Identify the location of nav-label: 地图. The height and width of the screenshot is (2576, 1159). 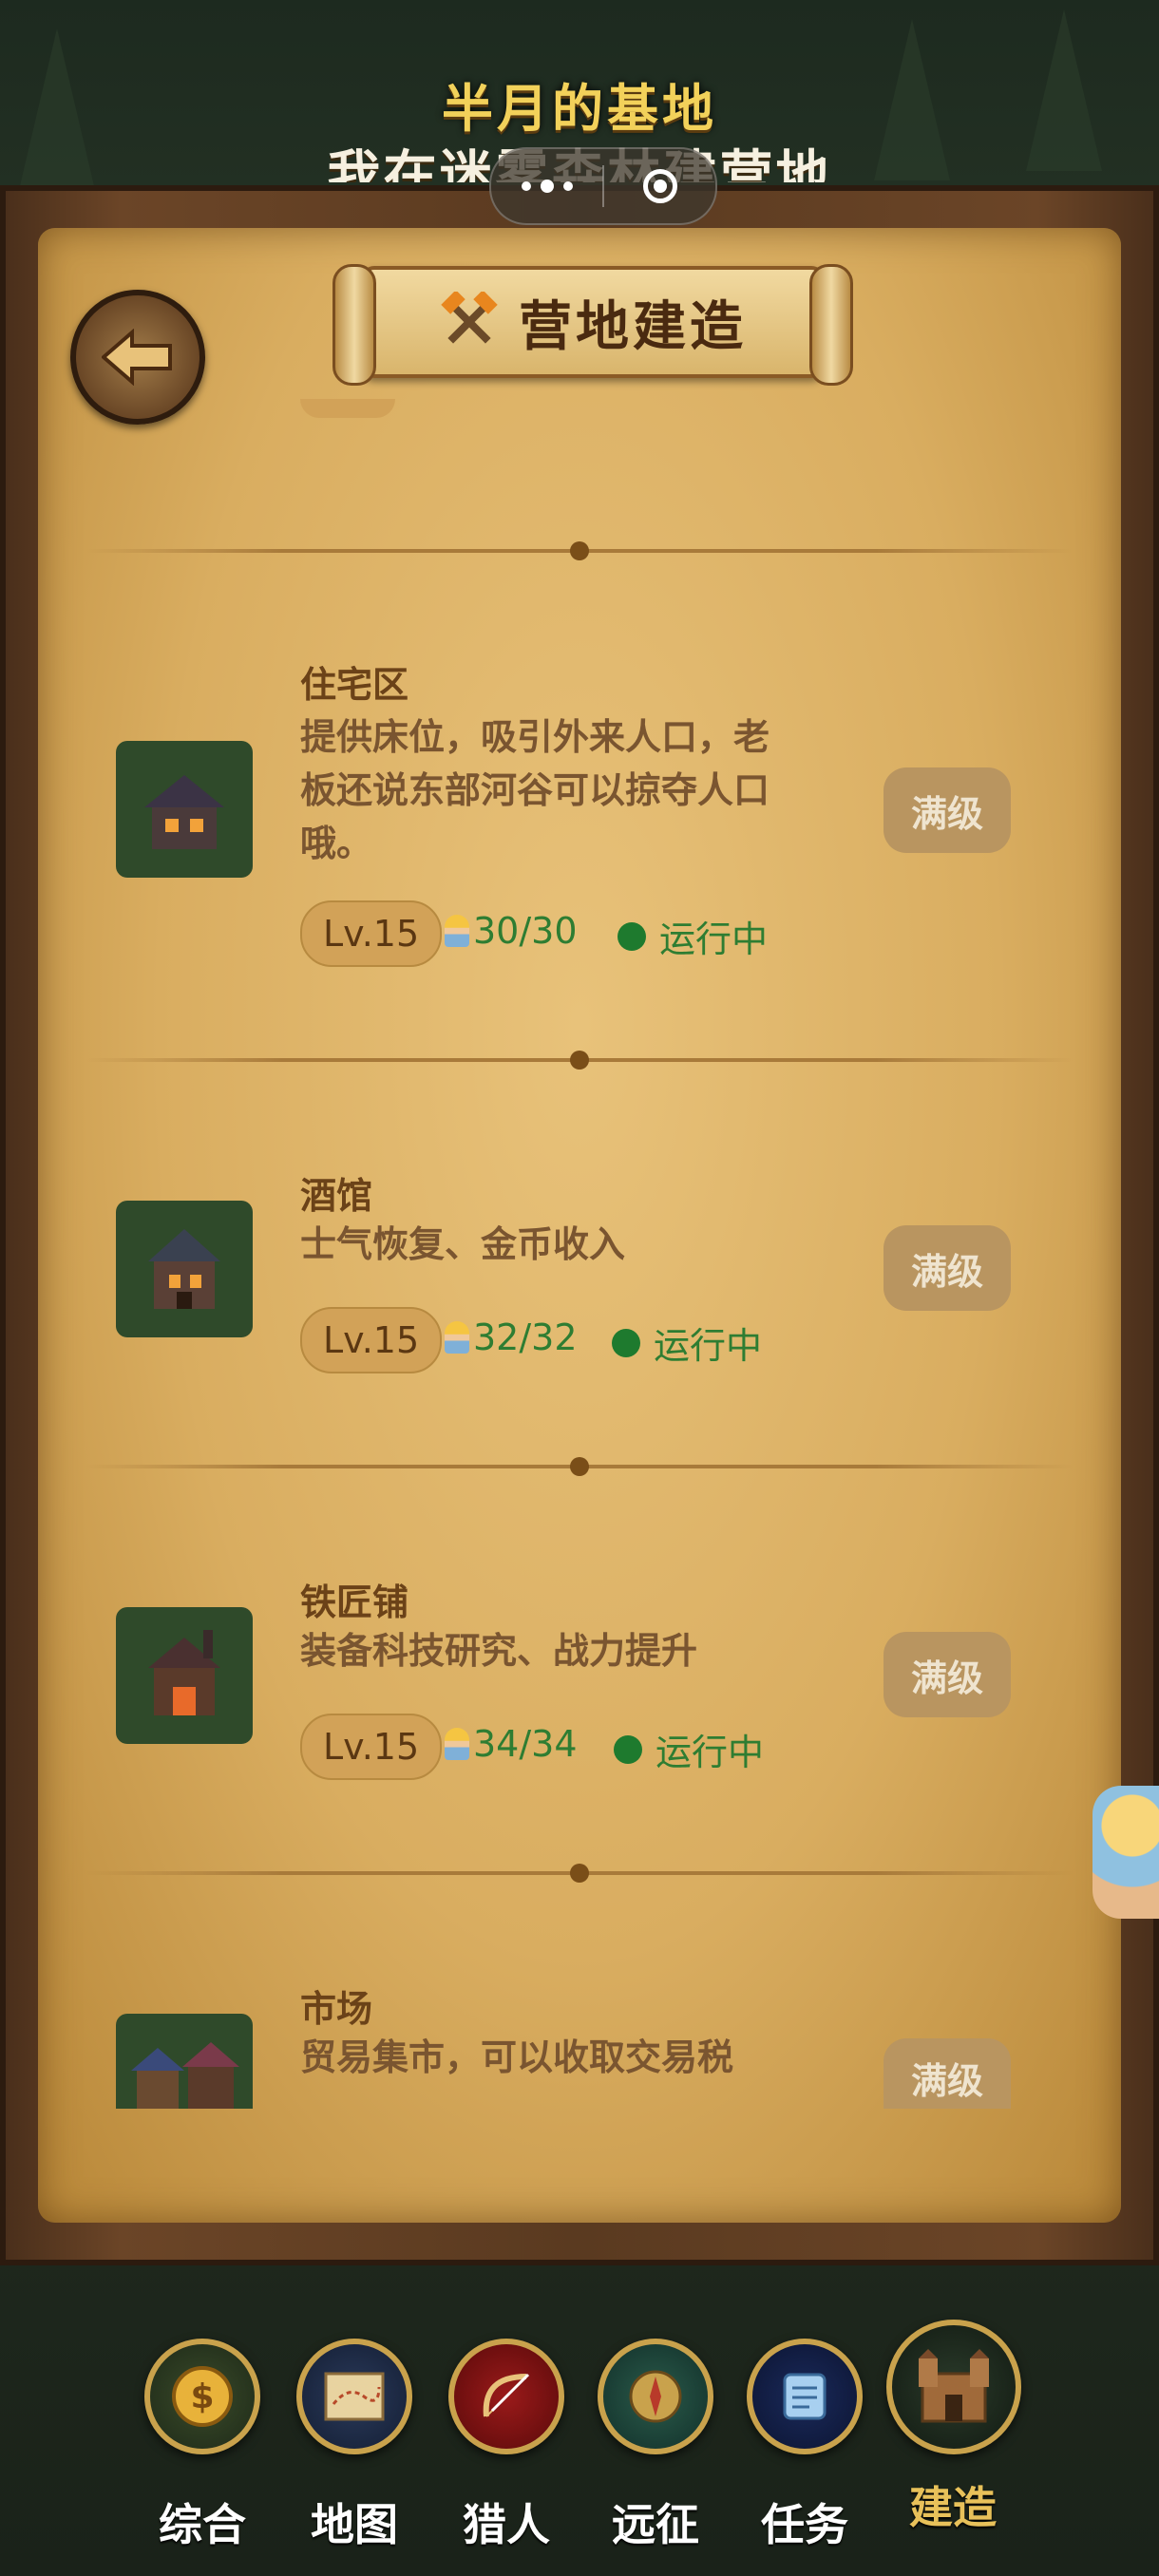
(354, 2524).